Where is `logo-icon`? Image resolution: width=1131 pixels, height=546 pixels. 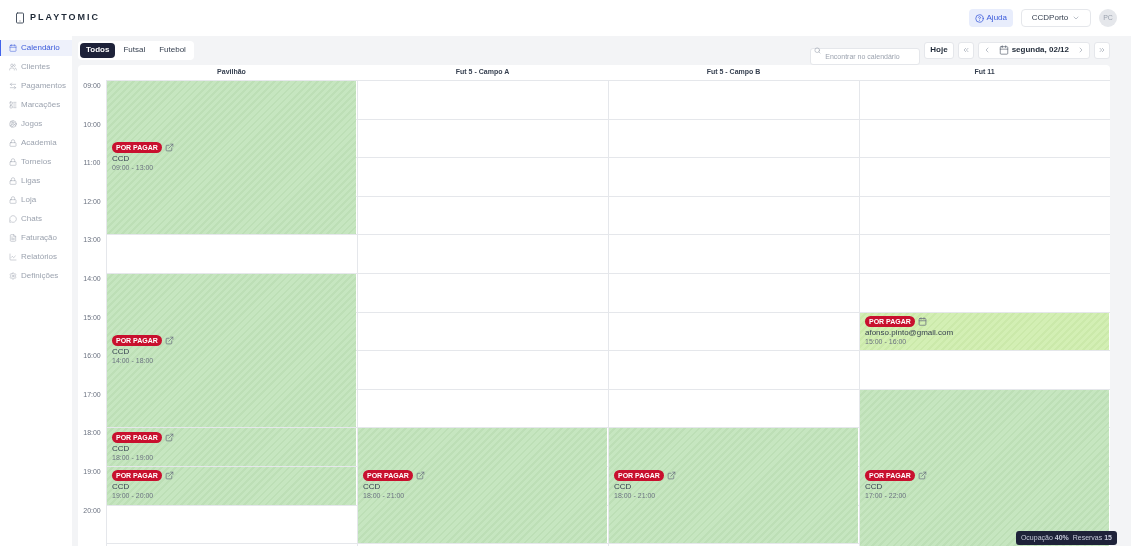
logo-icon is located at coordinates (20, 18).